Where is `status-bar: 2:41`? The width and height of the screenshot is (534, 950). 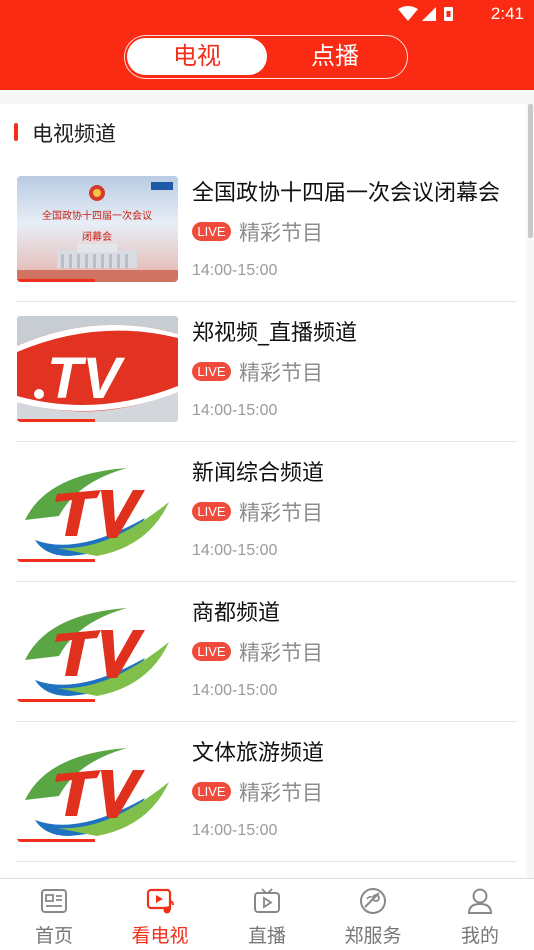 status-bar: 2:41 is located at coordinates (267, 14).